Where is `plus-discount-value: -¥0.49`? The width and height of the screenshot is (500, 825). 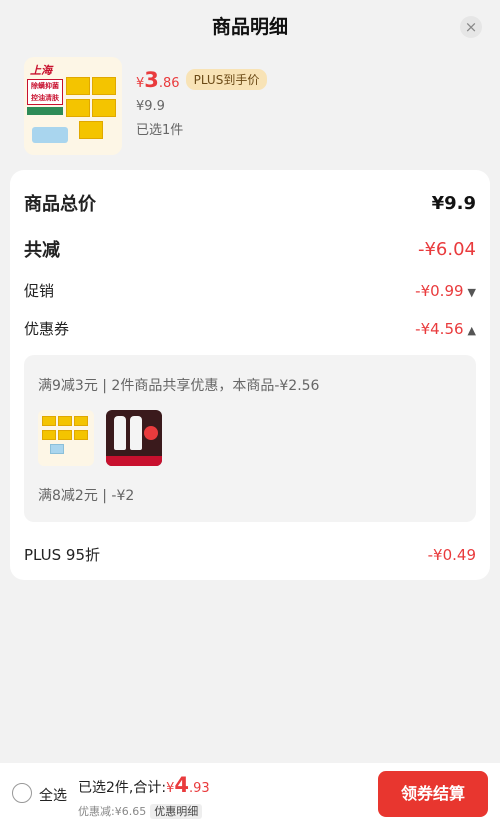
plus-discount-value: -¥0.49 is located at coordinates (451, 554).